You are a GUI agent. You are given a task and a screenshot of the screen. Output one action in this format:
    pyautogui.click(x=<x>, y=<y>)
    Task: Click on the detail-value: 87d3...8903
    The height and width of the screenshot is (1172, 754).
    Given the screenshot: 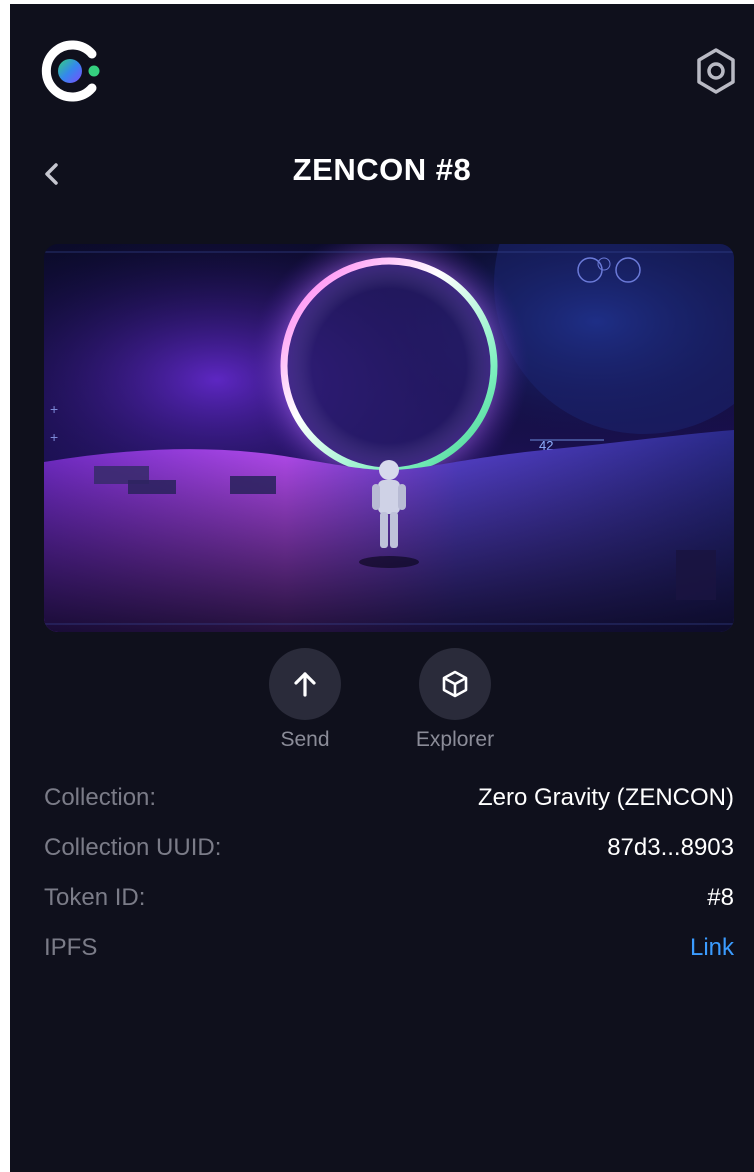 What is the action you would take?
    pyautogui.click(x=670, y=847)
    